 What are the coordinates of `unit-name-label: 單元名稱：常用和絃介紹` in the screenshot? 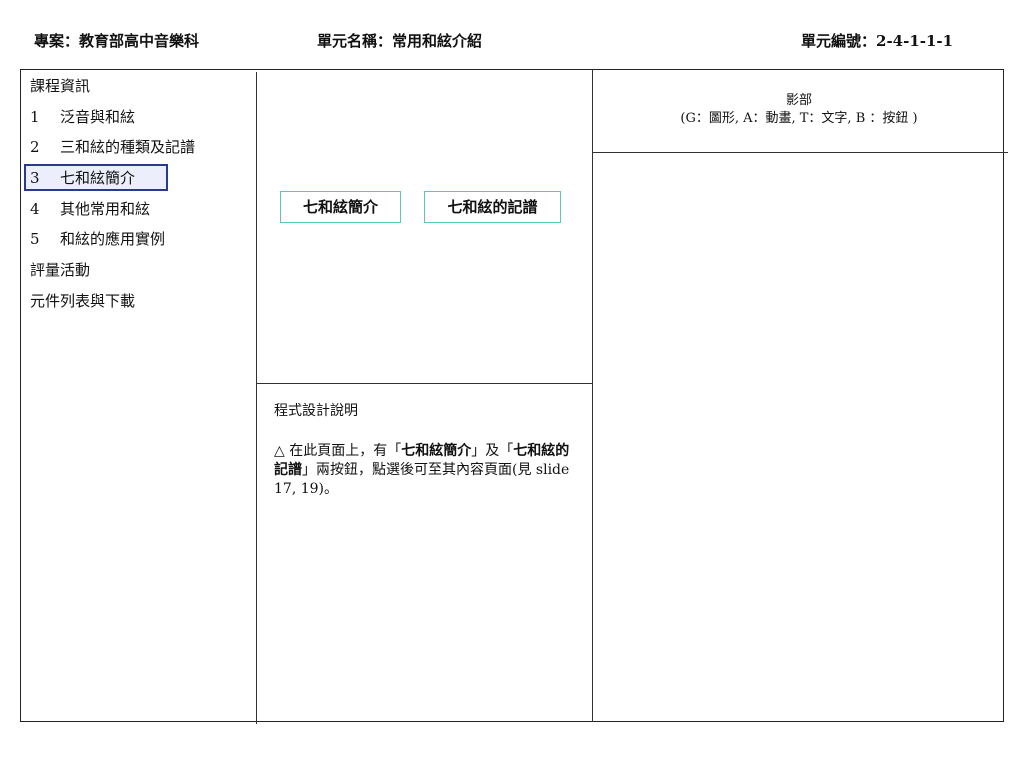 It's located at (400, 41).